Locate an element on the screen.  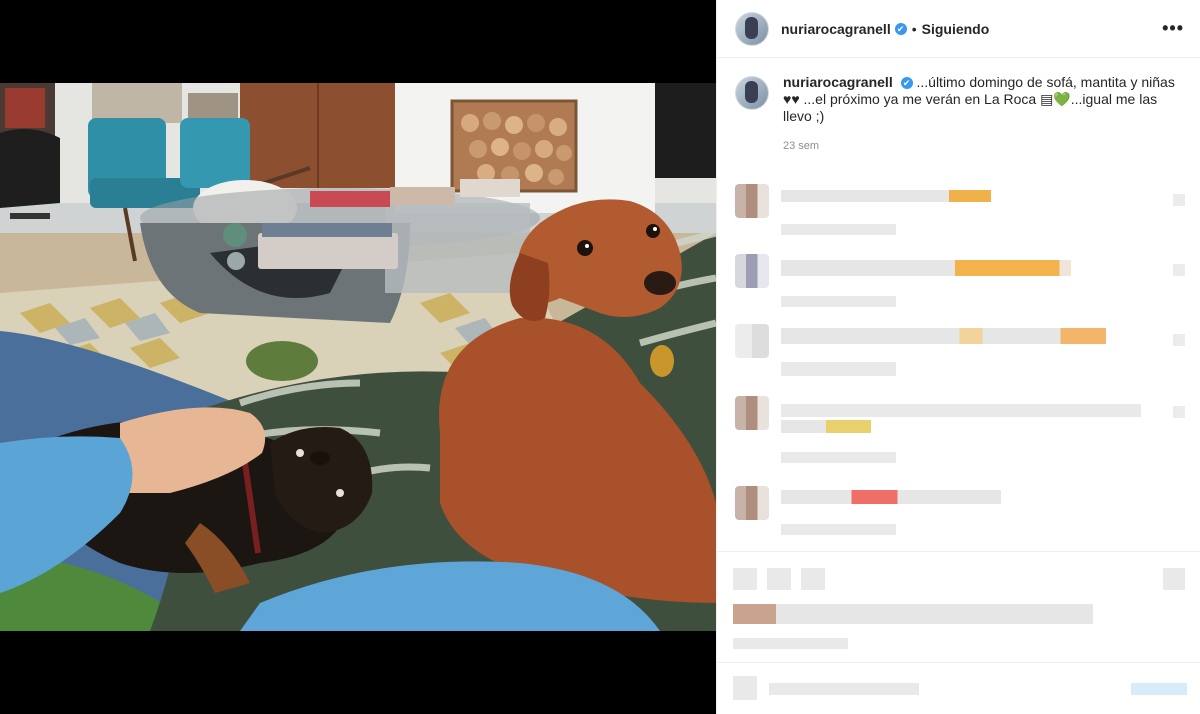
following-button: Siguiendo is located at coordinates (956, 29).